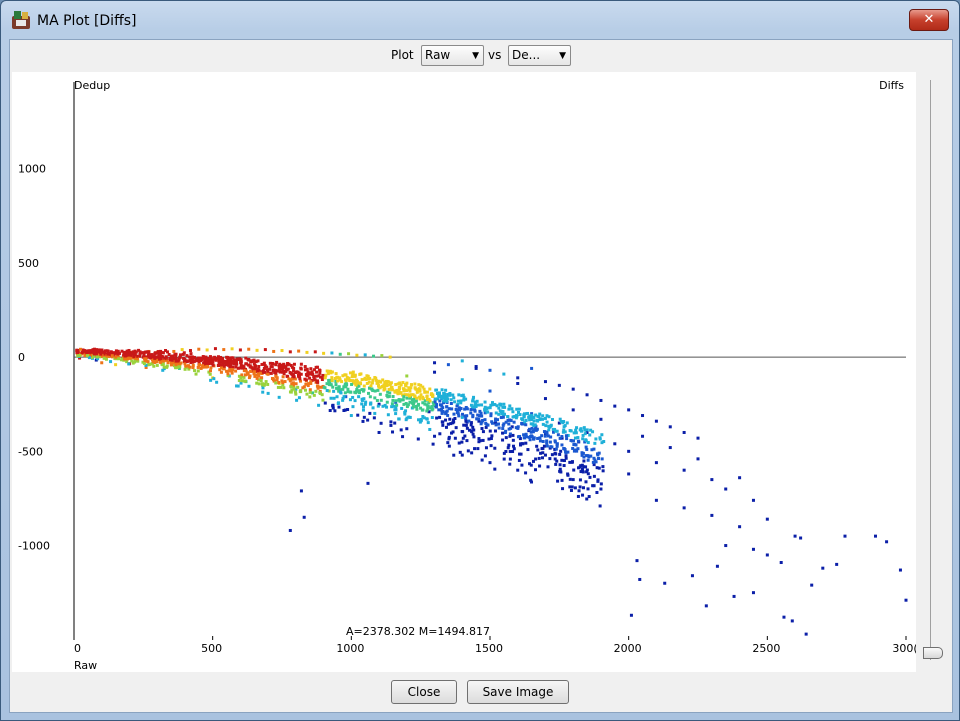 The height and width of the screenshot is (721, 960). I want to click on close-icon: ✕, so click(929, 20).